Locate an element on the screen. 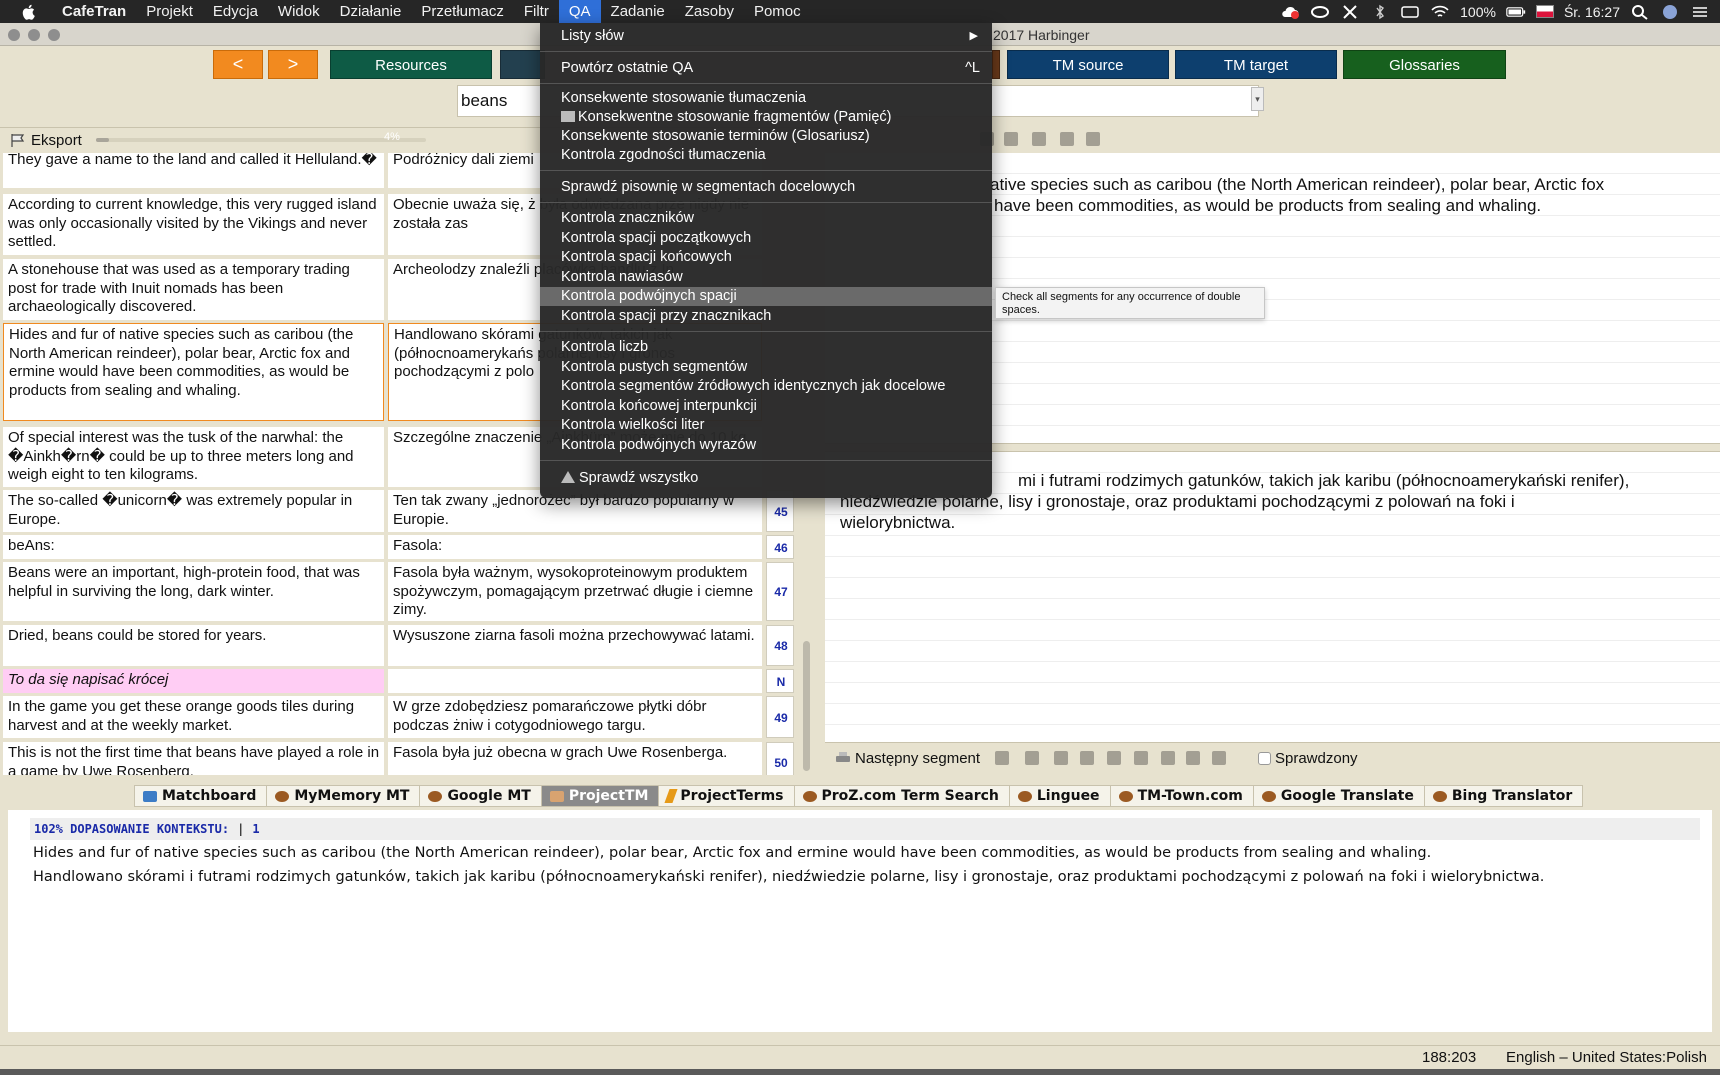  pilcrow-icon is located at coordinates (1067, 139).